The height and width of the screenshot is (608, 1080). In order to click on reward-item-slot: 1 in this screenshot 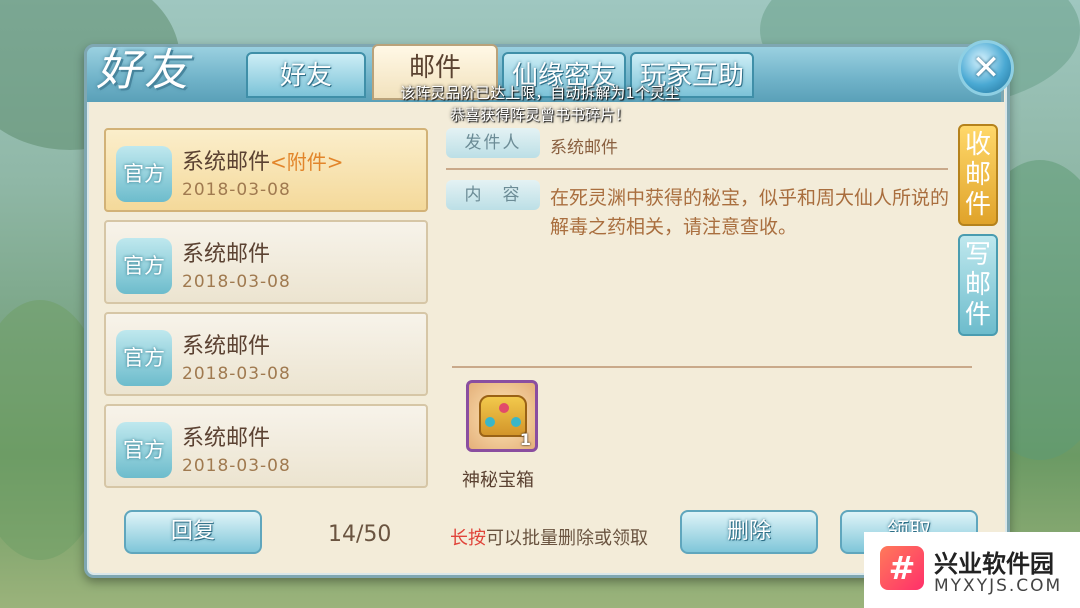, I will do `click(502, 416)`.